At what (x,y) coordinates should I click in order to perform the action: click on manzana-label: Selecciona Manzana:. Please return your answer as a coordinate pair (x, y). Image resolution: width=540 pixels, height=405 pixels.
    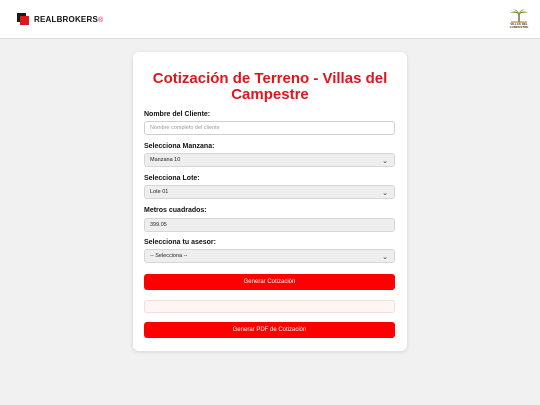
    Looking at the image, I should click on (179, 146).